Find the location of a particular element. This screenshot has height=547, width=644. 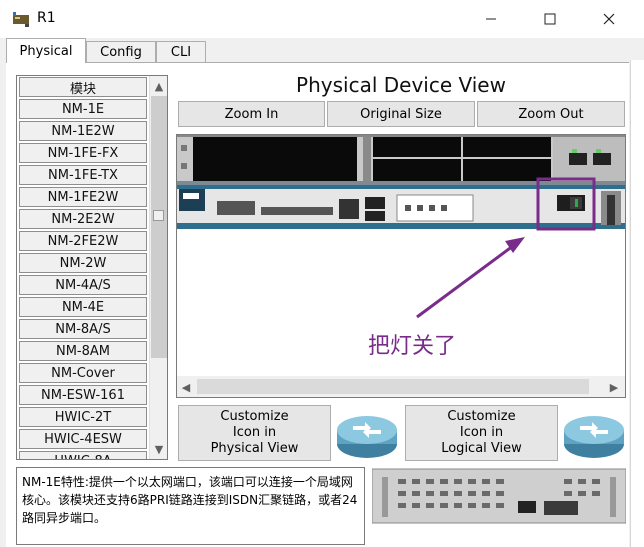

module-item: NM-8A/S is located at coordinates (83, 329).